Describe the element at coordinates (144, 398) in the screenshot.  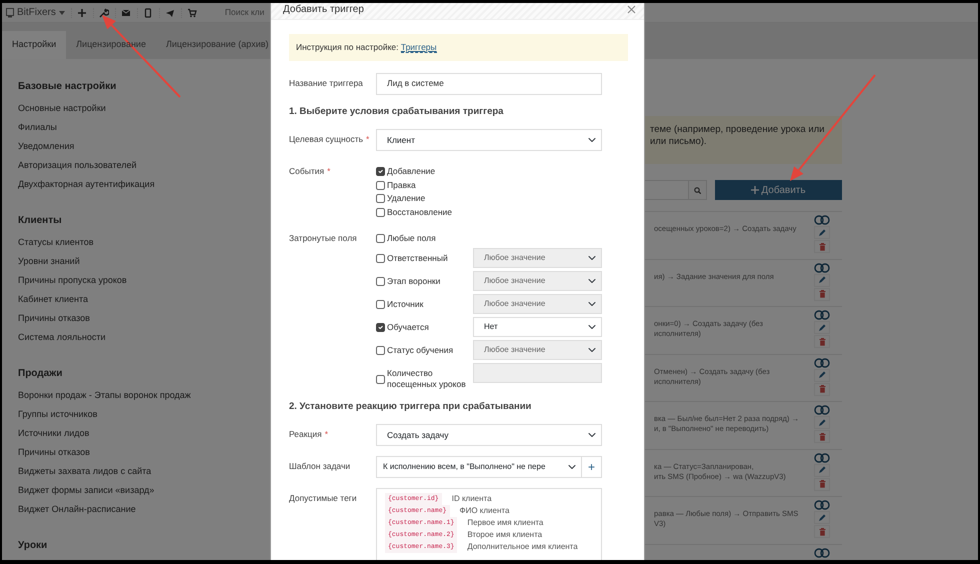
I see `sidebar-link: Воронки продаж - Этапы воронок продаж` at that location.